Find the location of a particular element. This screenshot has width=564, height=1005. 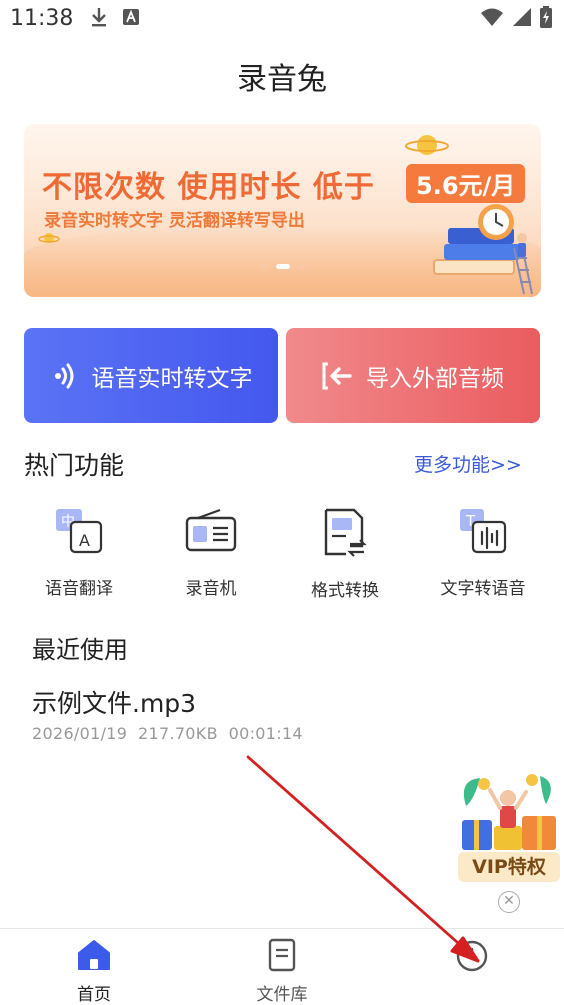

books-clock-illustration-icon is located at coordinates (483, 249).